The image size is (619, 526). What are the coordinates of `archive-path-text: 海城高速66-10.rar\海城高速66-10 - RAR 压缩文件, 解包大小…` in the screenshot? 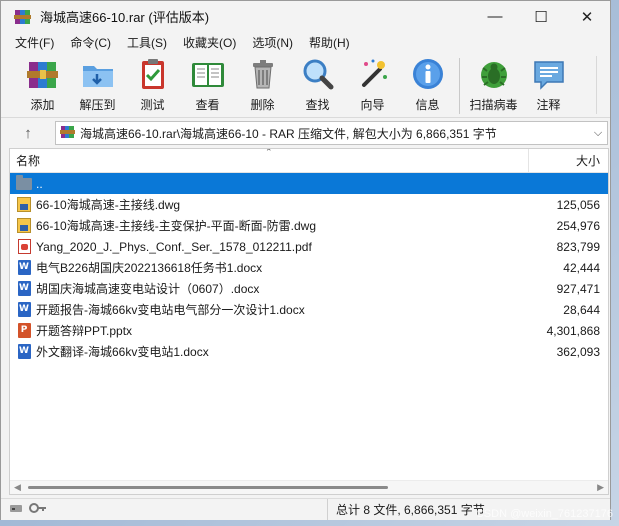 It's located at (288, 133).